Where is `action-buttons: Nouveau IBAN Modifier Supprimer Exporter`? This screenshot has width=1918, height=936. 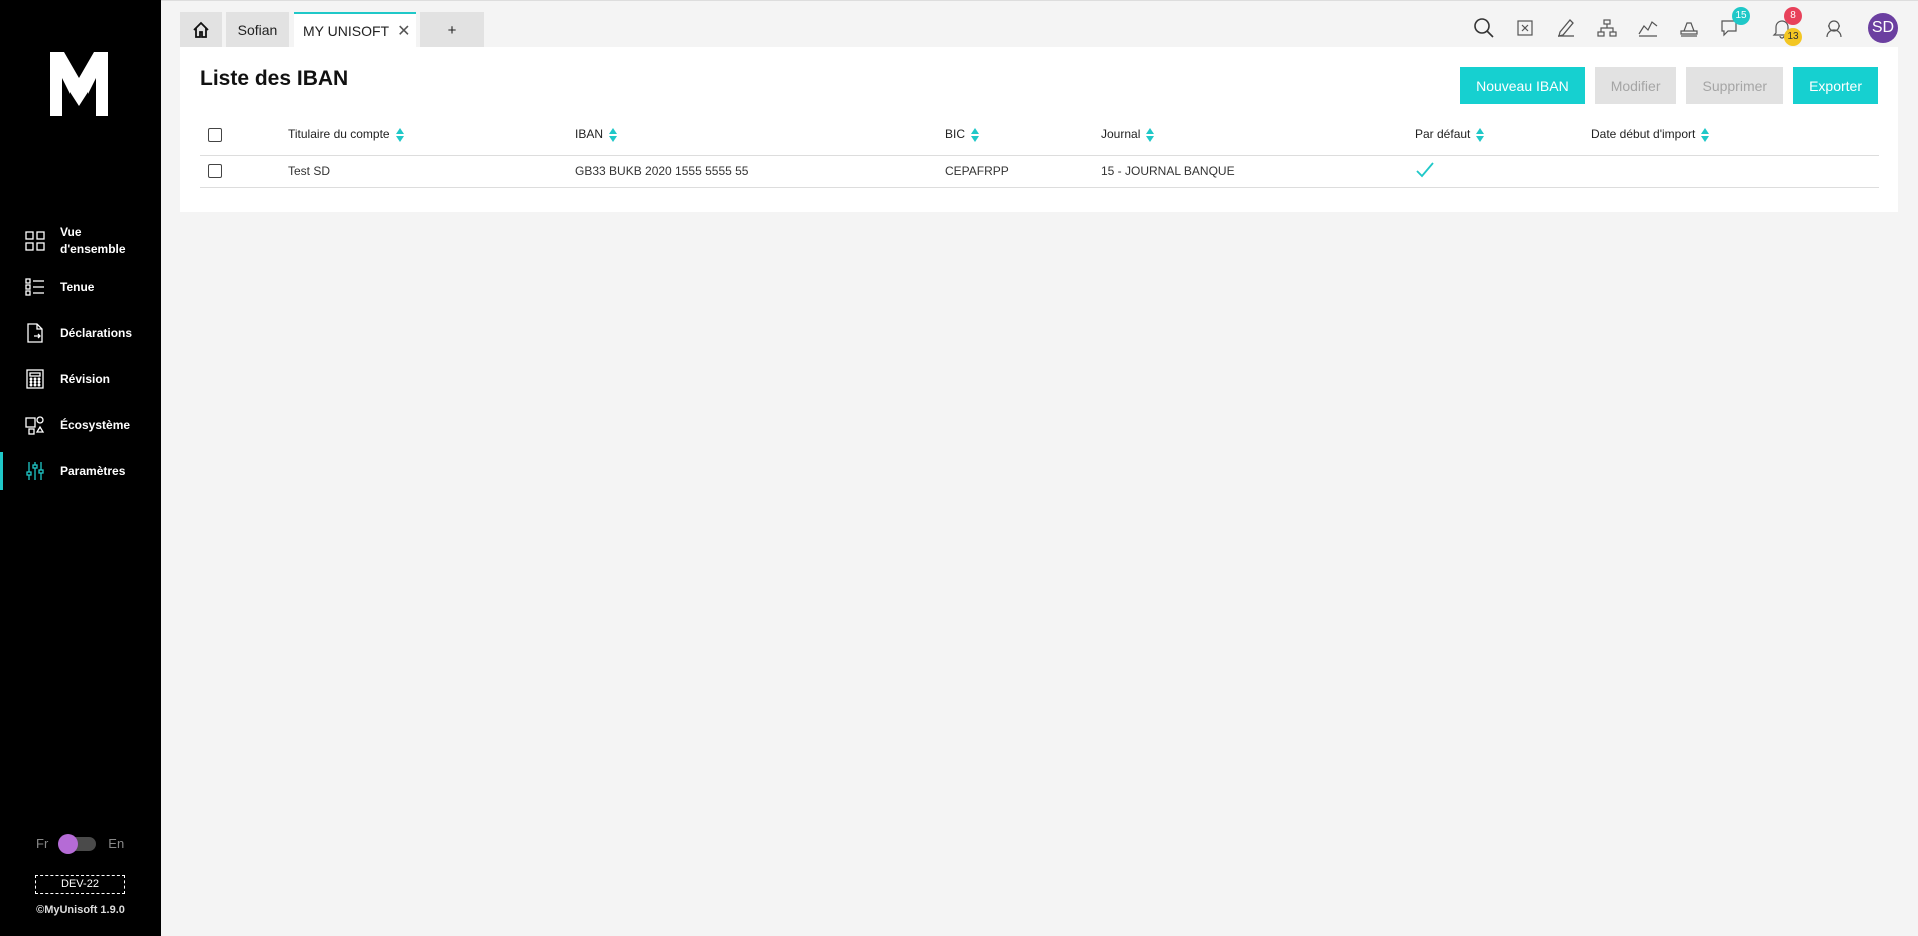
action-buttons: Nouveau IBAN Modifier Supprimer Exporter is located at coordinates (1664, 85).